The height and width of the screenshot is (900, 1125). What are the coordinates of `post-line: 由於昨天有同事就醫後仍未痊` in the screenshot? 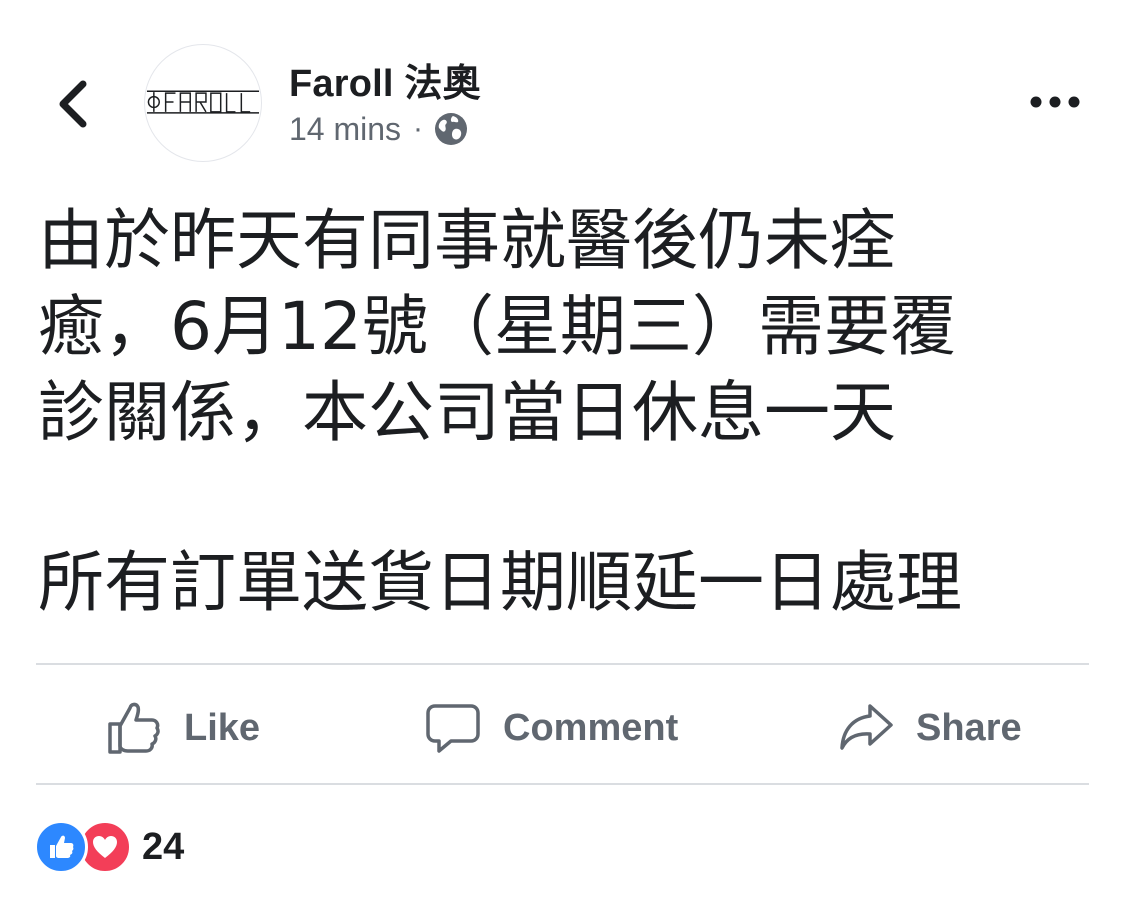 It's located at (467, 240).